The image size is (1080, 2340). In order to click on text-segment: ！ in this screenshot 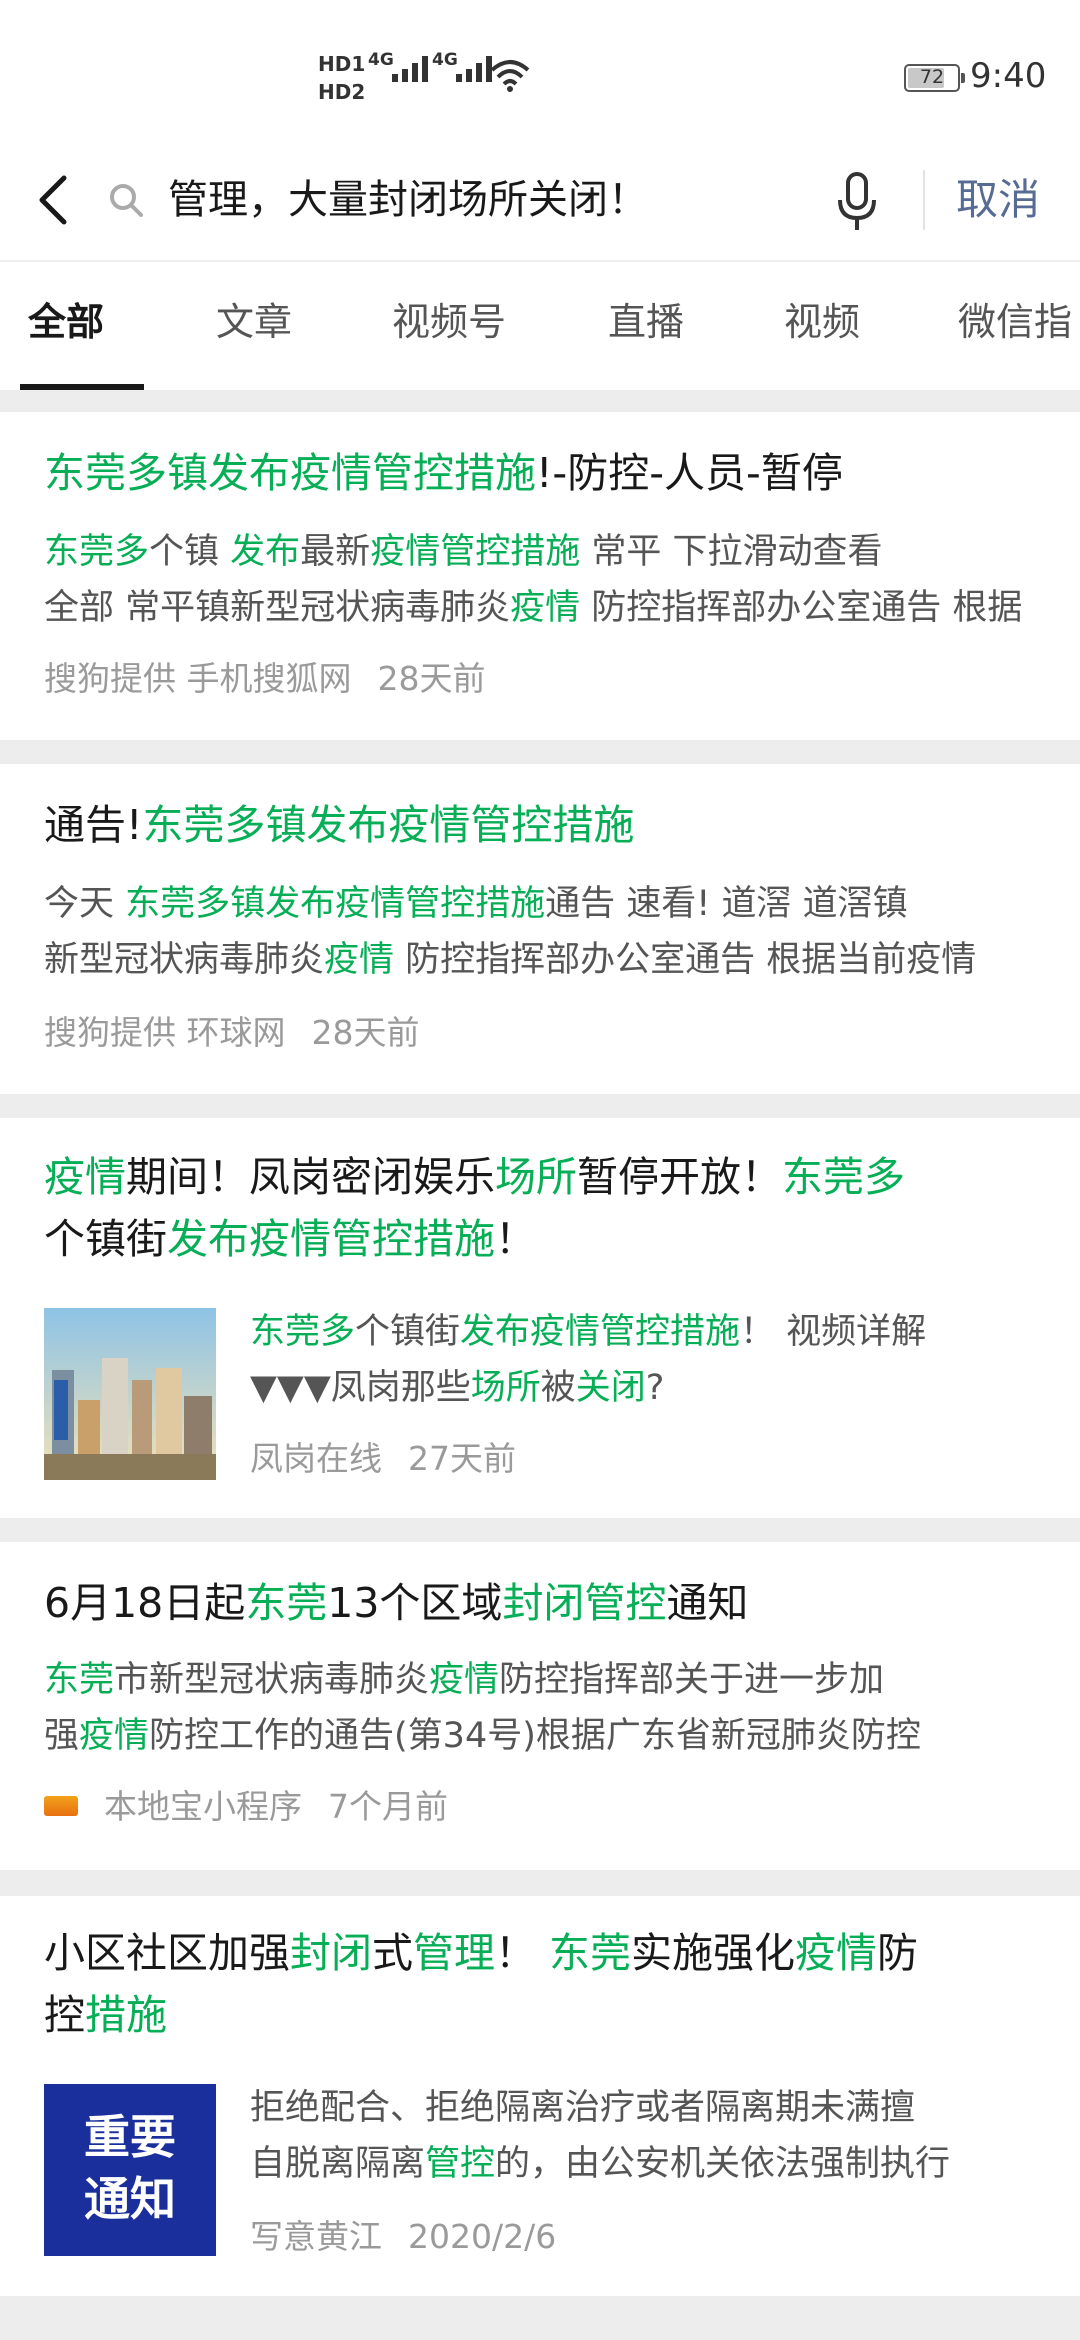, I will do `click(515, 1239)`.